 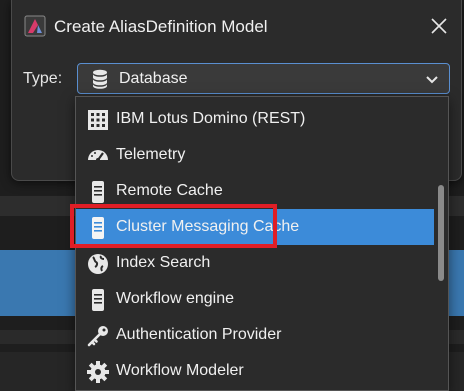 I want to click on title-bar: Create AliasDefinition Model, so click(x=236, y=26).